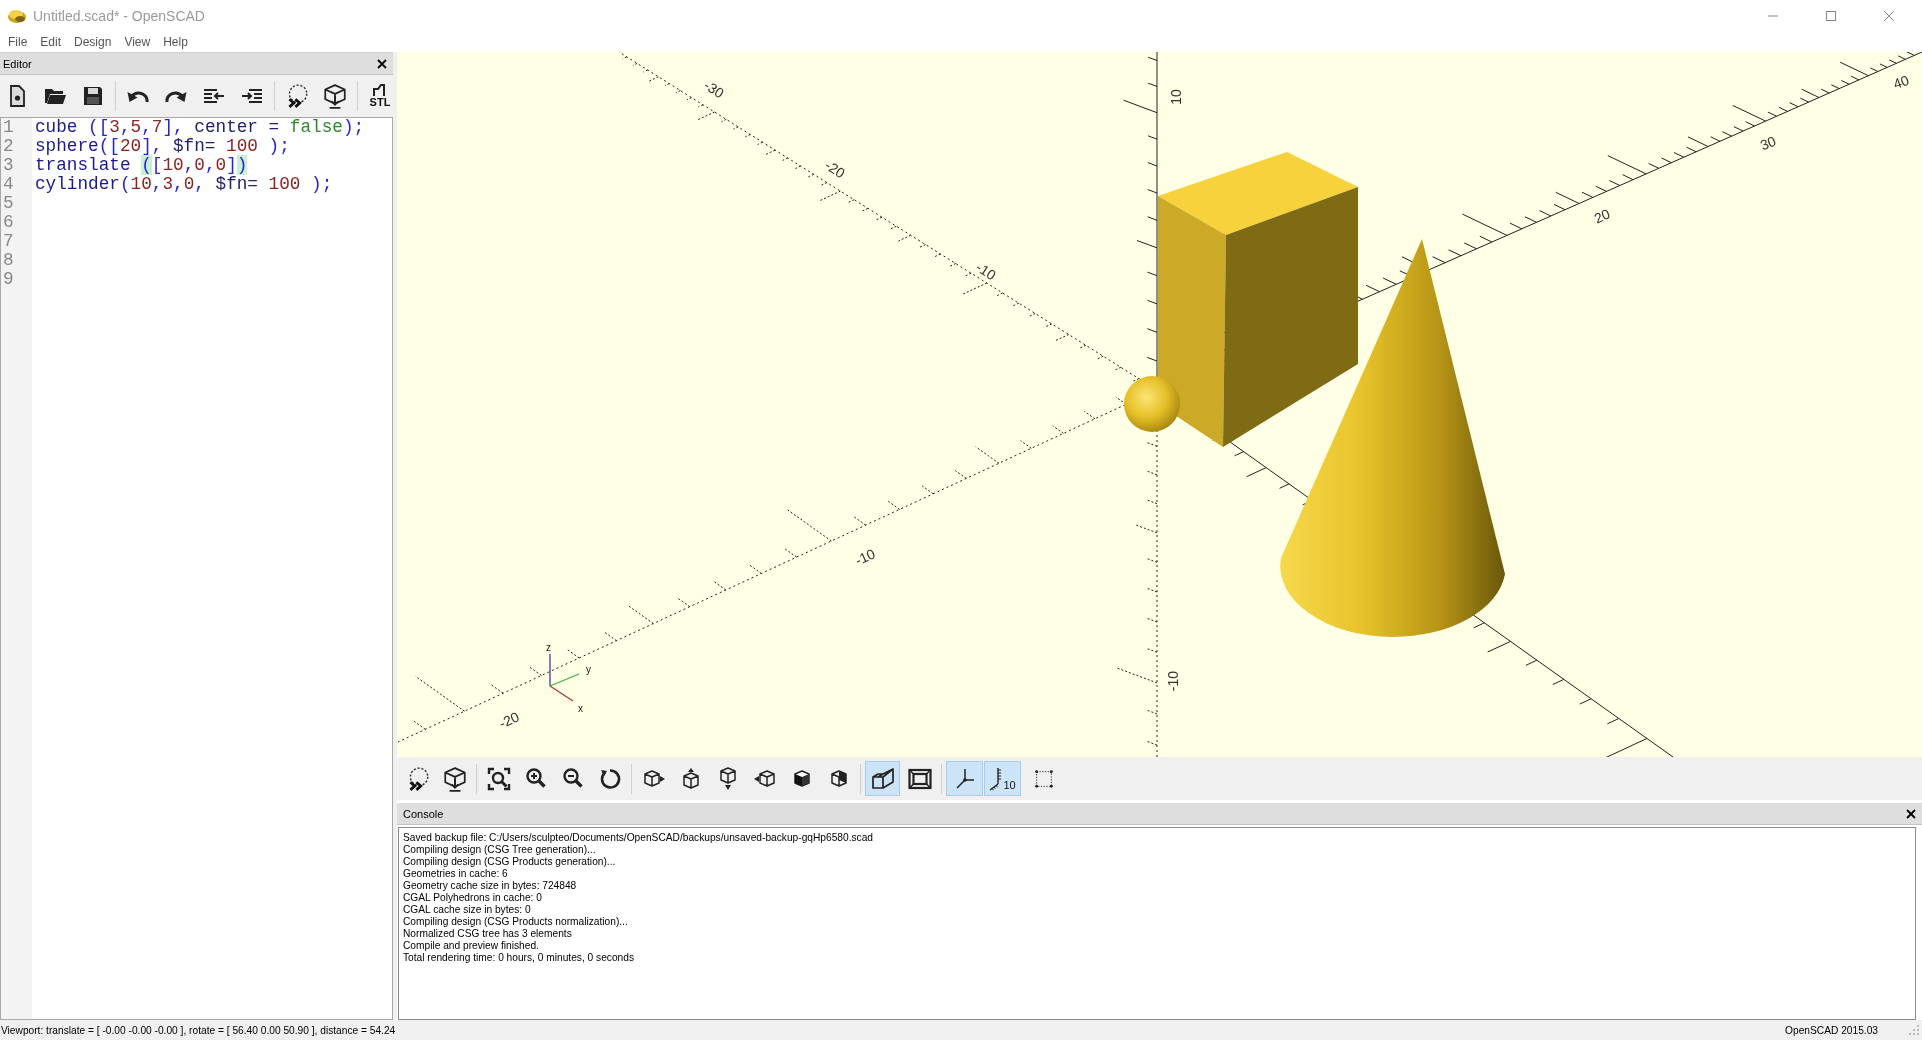 Image resolution: width=1922 pixels, height=1040 pixels. I want to click on line-number: 3, so click(8, 165).